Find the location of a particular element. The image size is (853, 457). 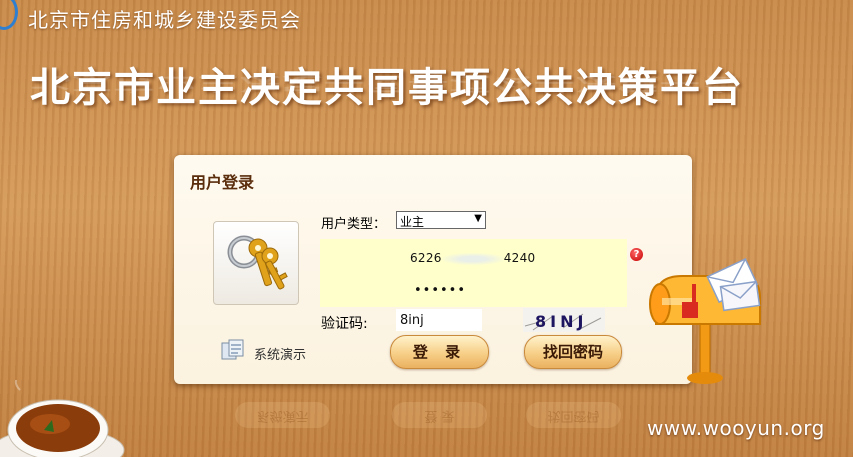

demo-icon is located at coordinates (234, 351).